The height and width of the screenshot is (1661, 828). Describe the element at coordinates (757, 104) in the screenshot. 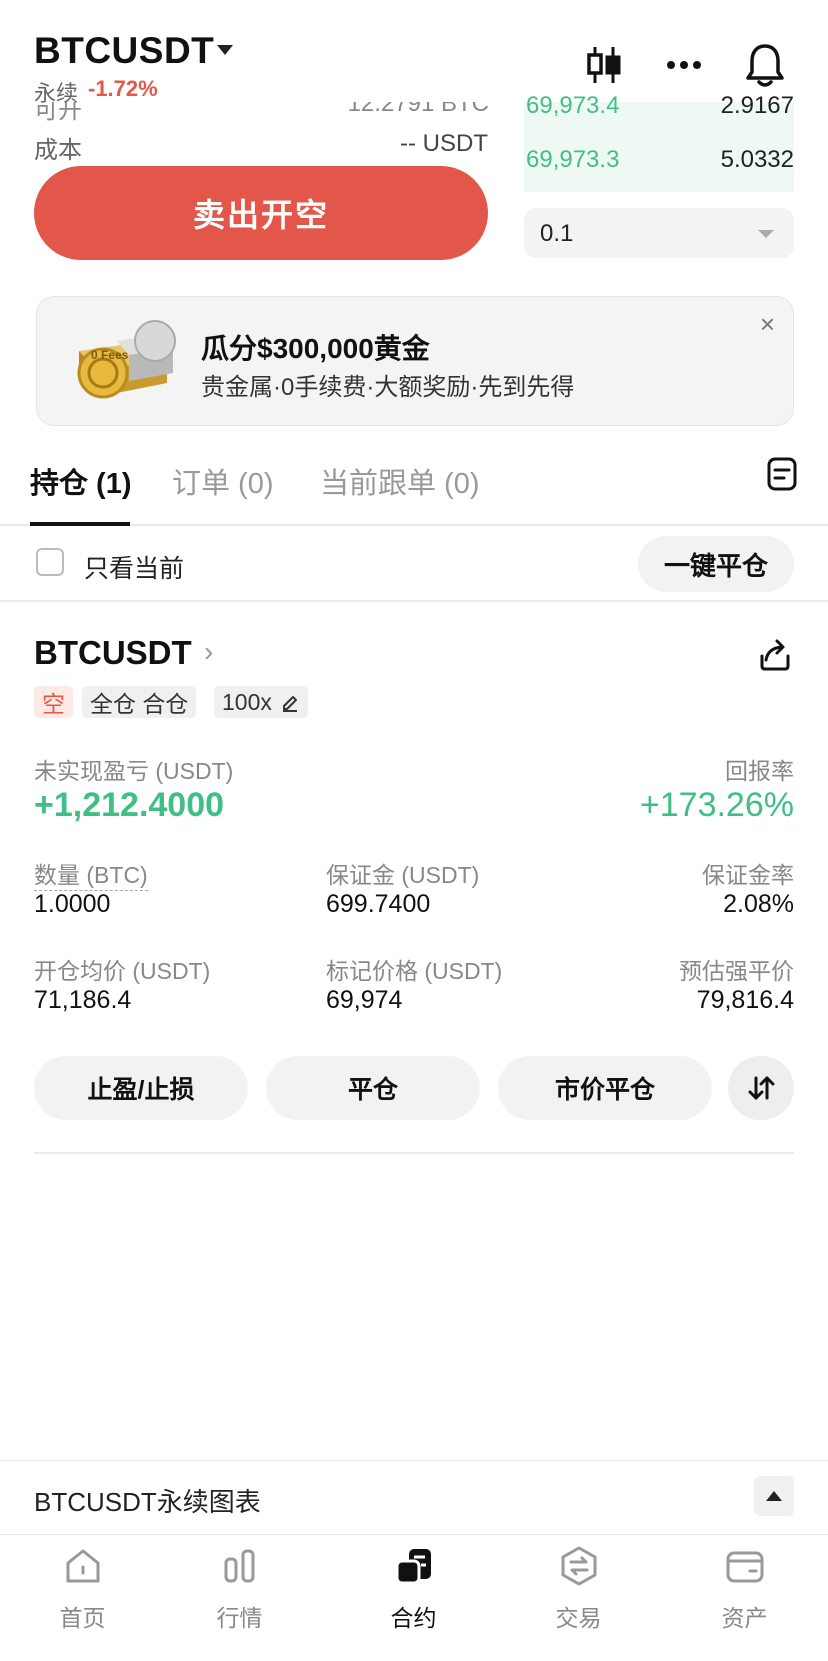

I see `order-book-qty: 2.9167` at that location.